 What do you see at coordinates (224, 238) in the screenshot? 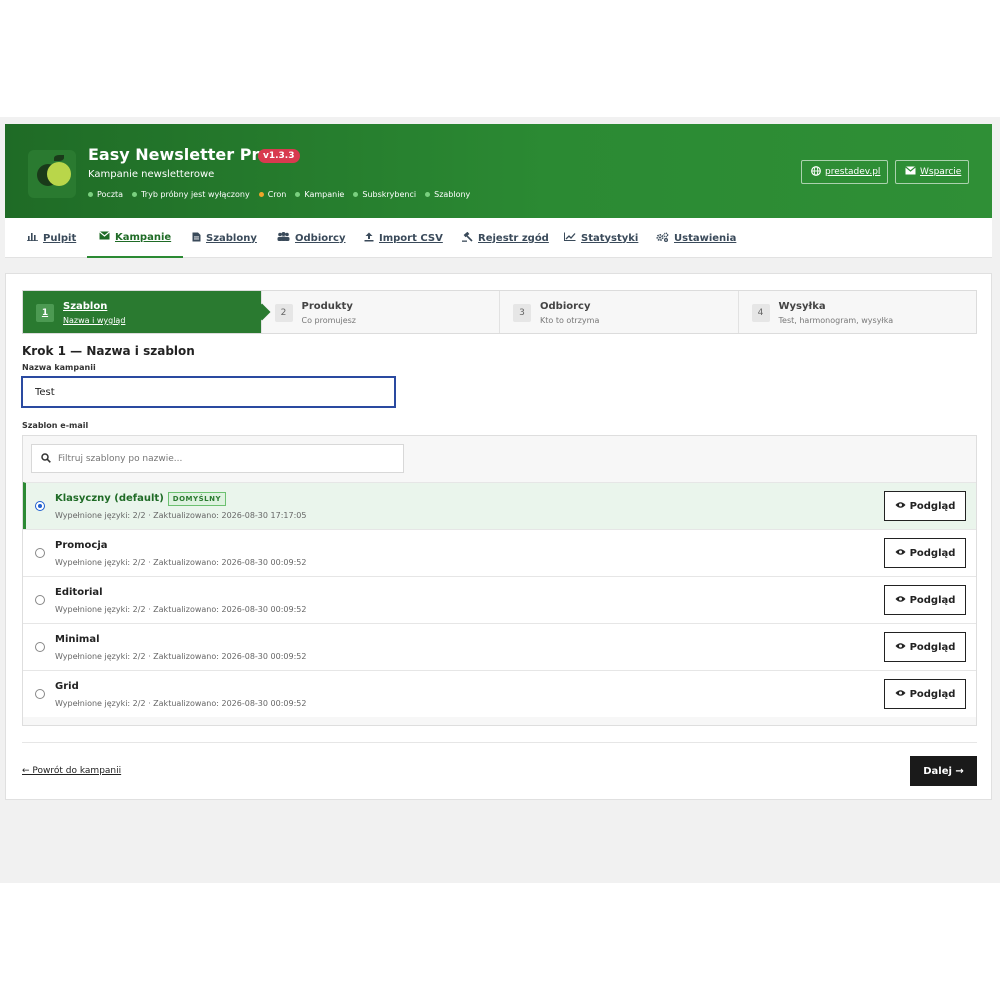
I see `nav-item-templates: Szablony` at bounding box center [224, 238].